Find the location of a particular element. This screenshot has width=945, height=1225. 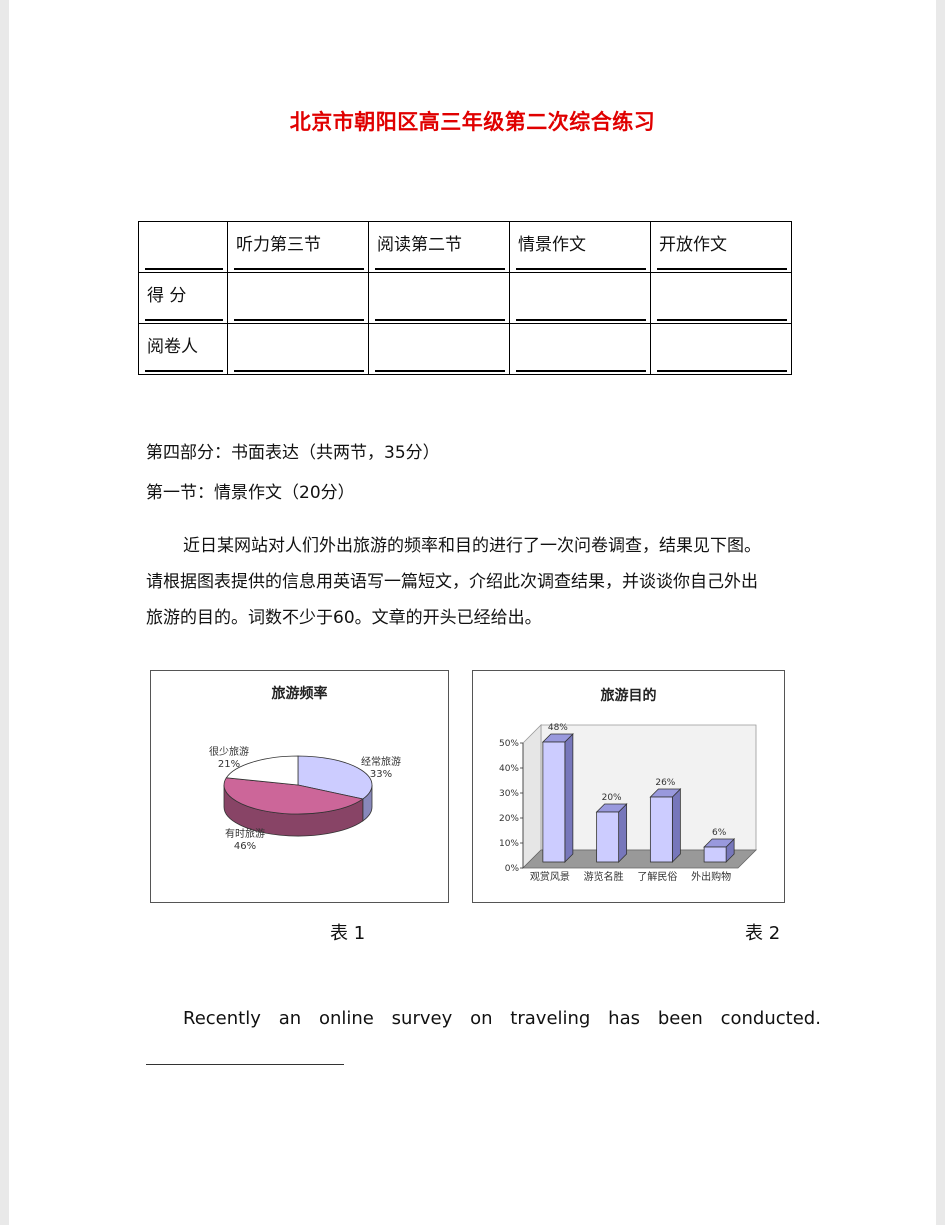

y-tick-label: 50% is located at coordinates (509, 744).